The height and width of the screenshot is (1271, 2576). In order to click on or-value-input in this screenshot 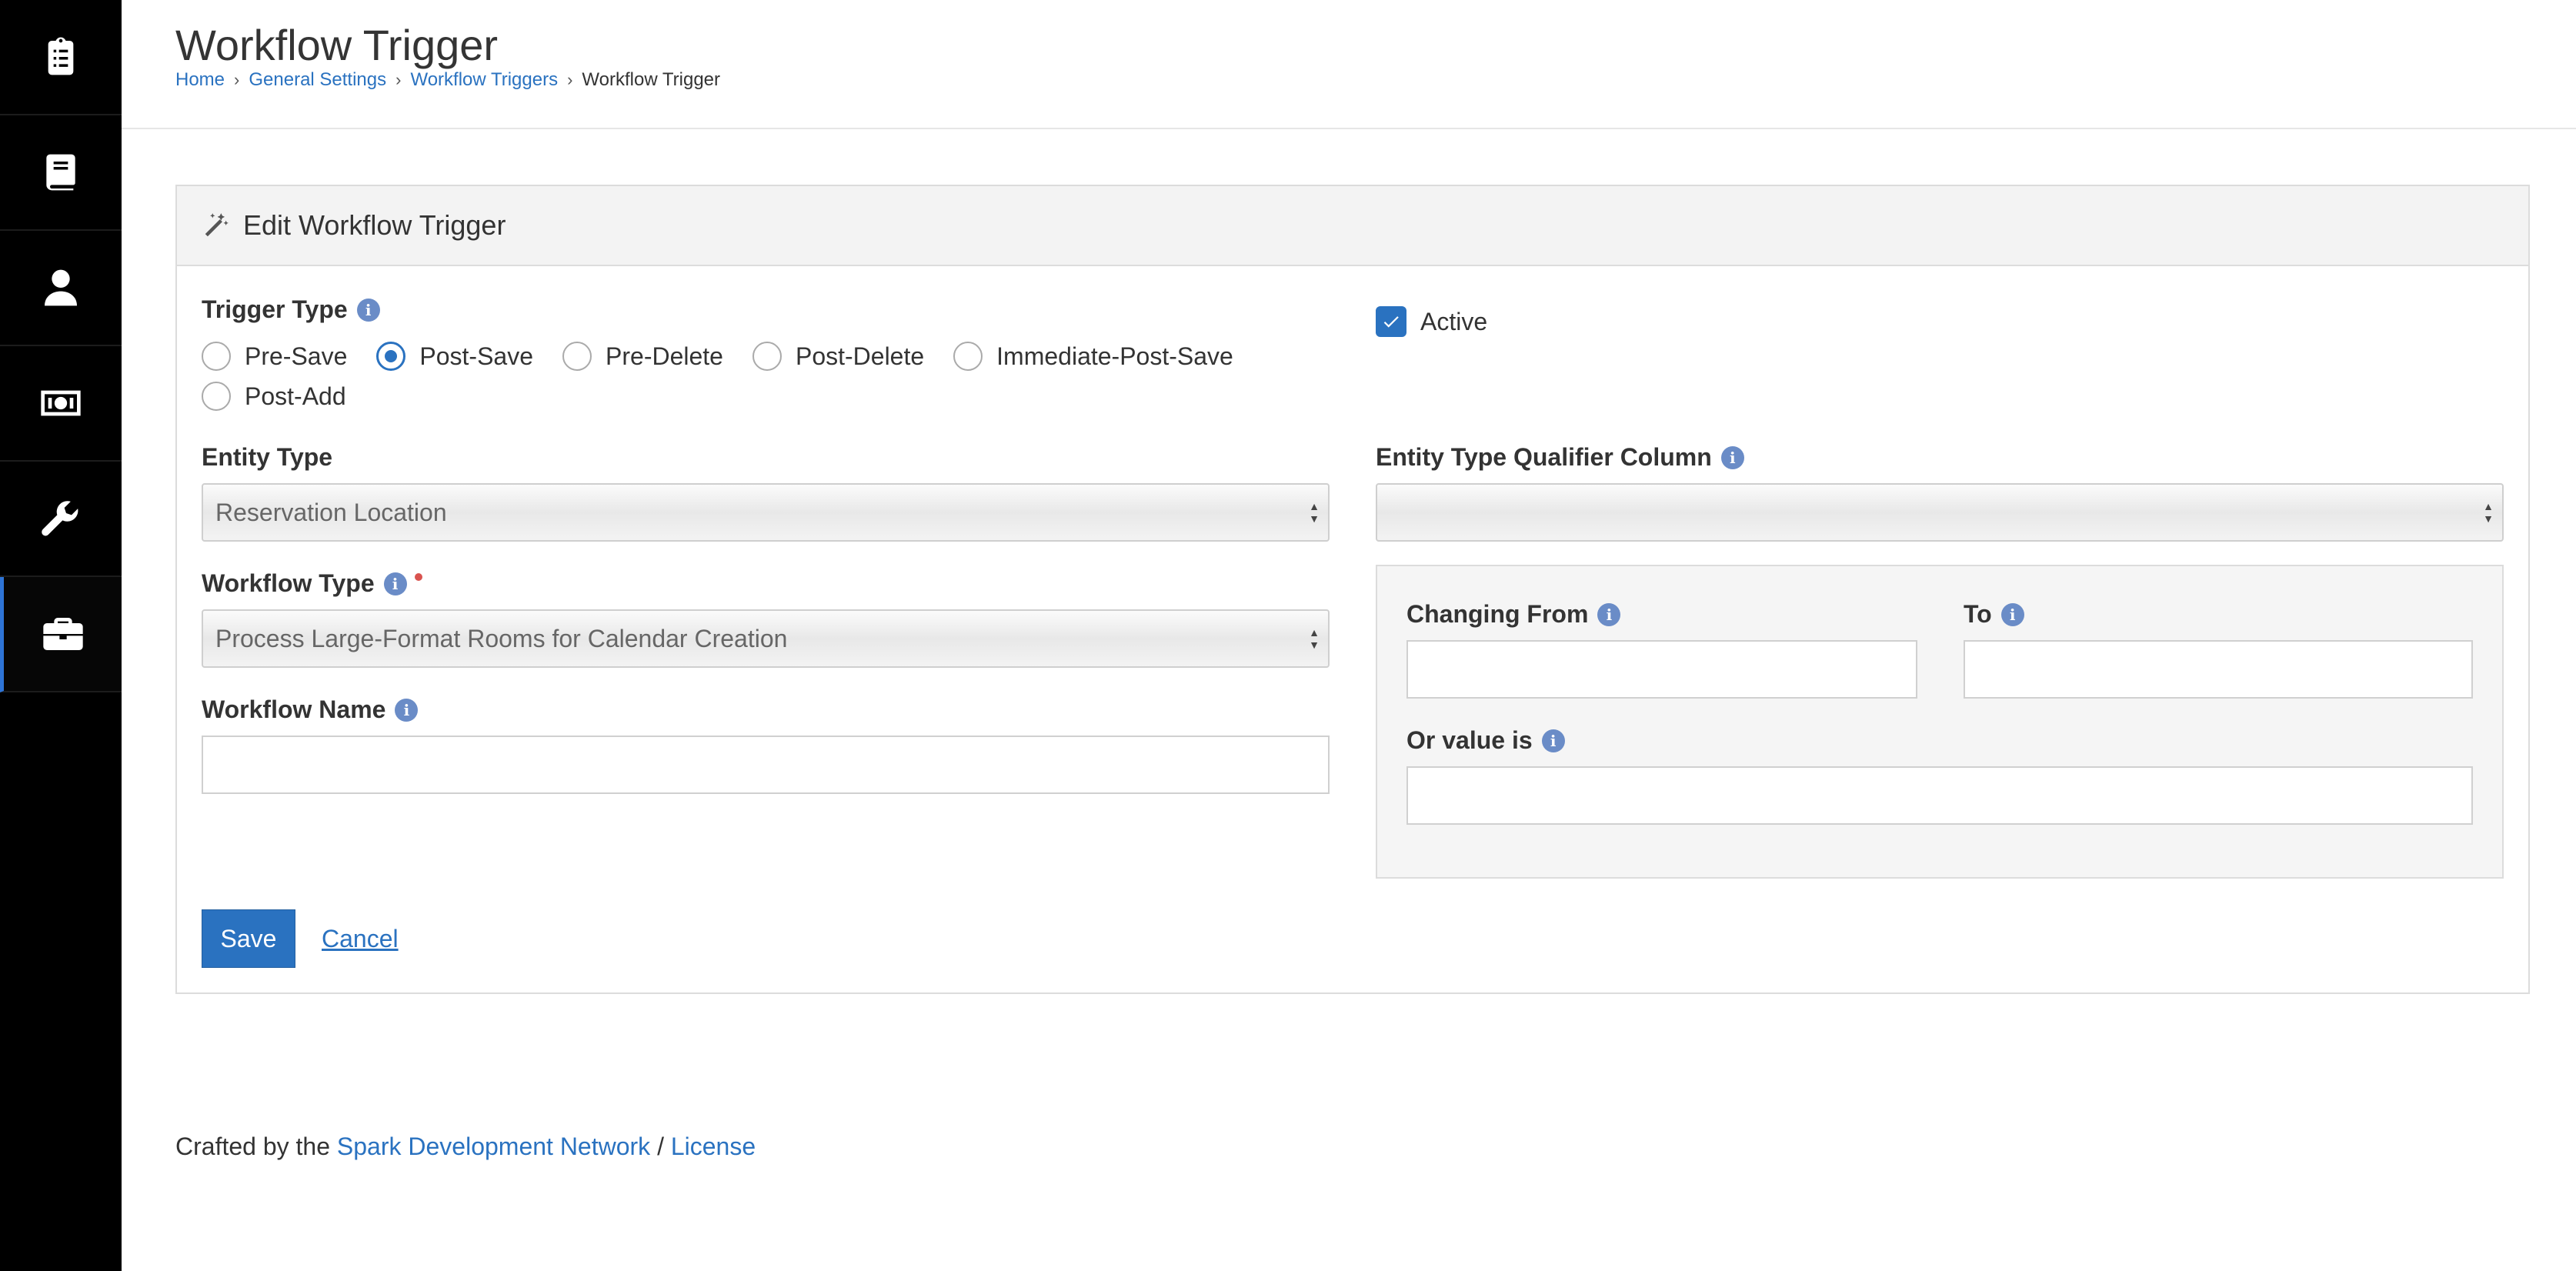, I will do `click(1940, 795)`.